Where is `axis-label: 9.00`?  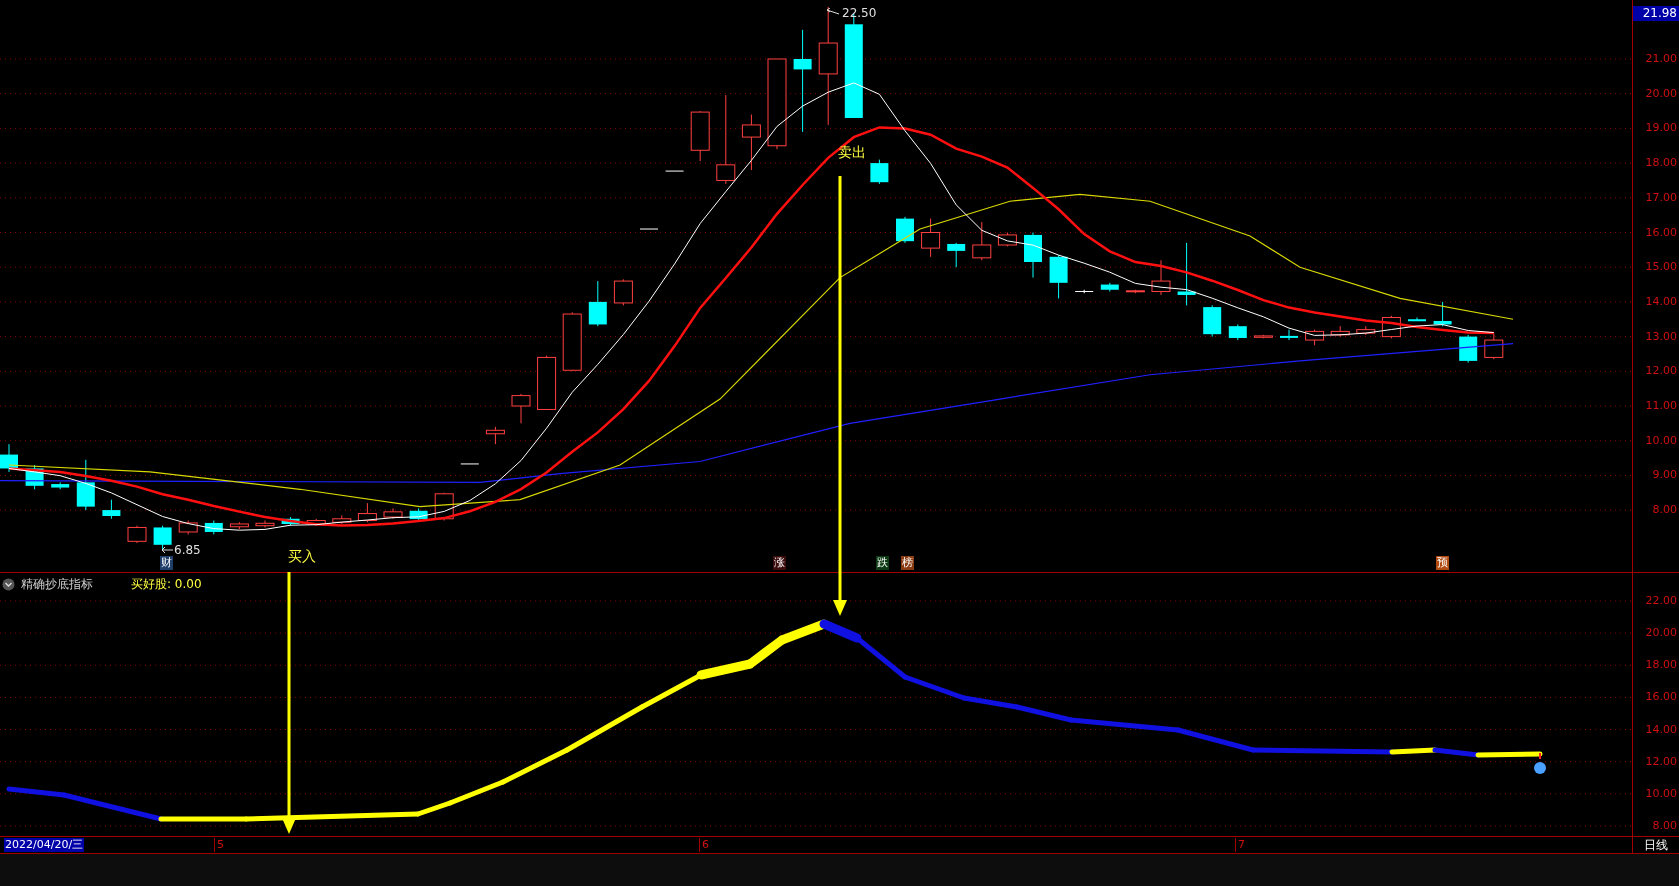 axis-label: 9.00 is located at coordinates (1664, 475).